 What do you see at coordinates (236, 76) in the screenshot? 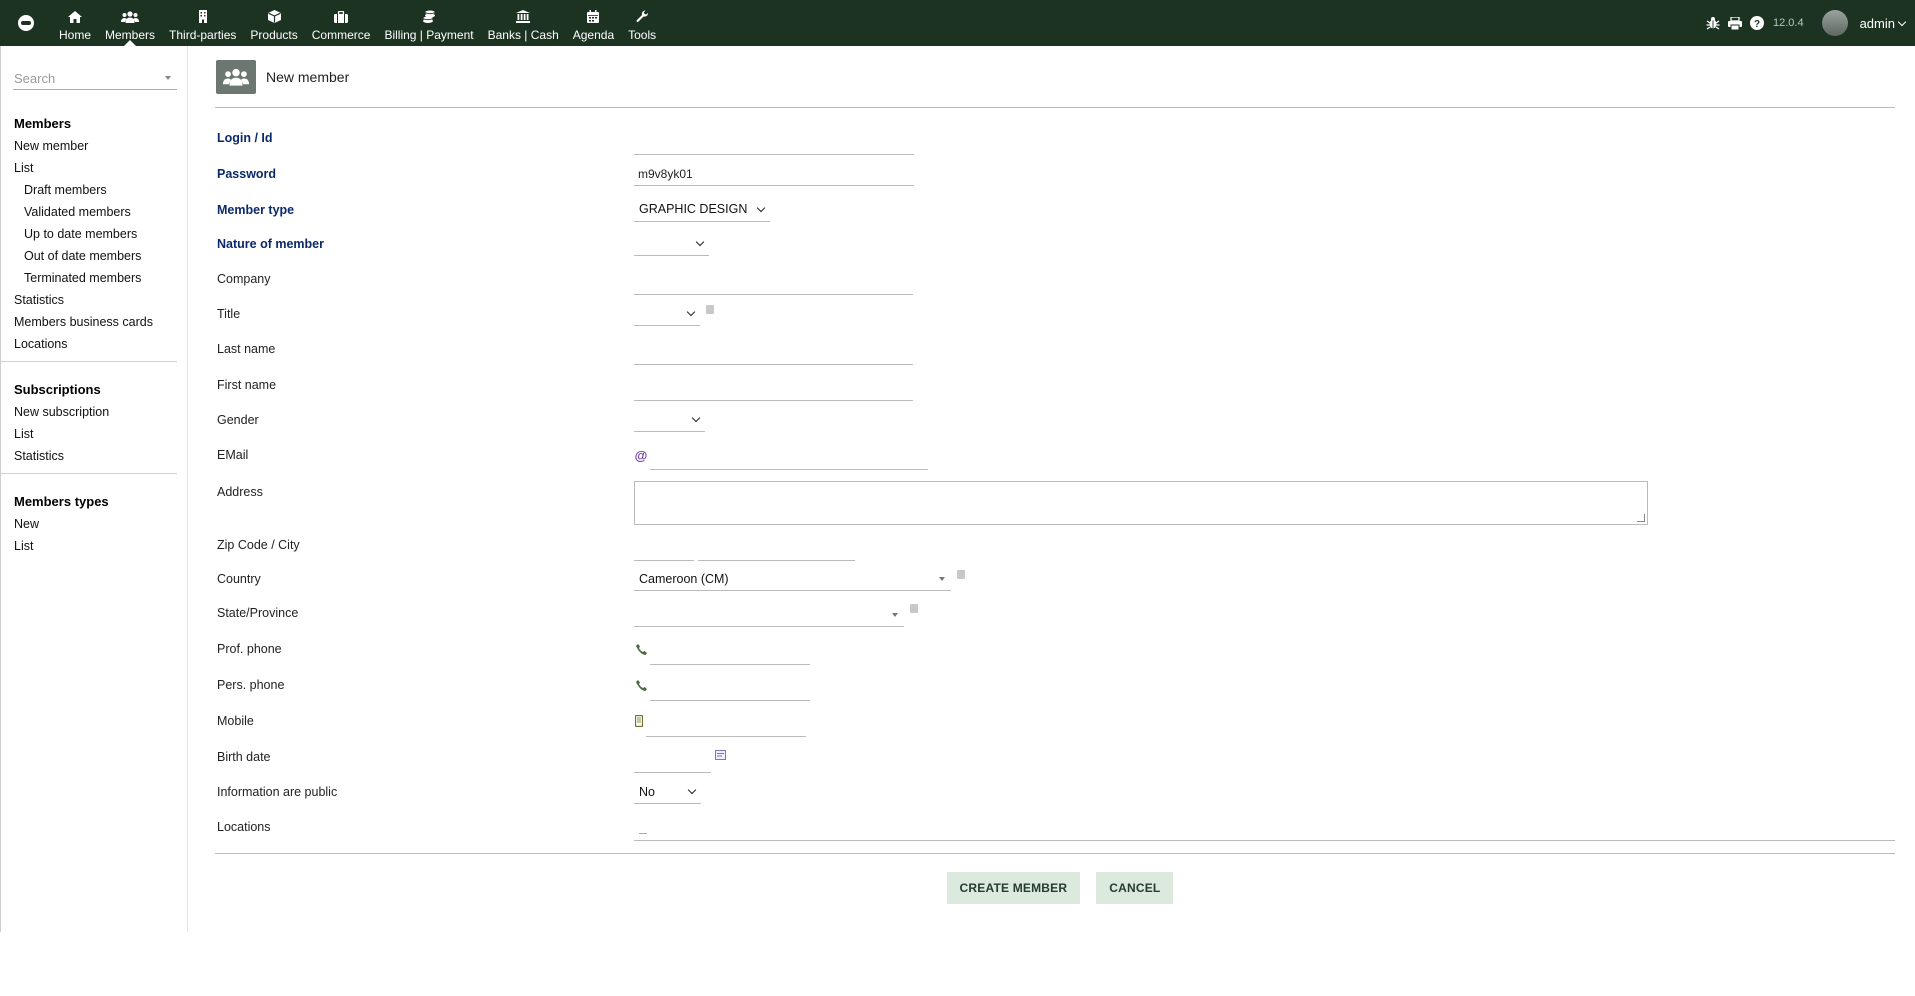
I see `members-group-icon` at bounding box center [236, 76].